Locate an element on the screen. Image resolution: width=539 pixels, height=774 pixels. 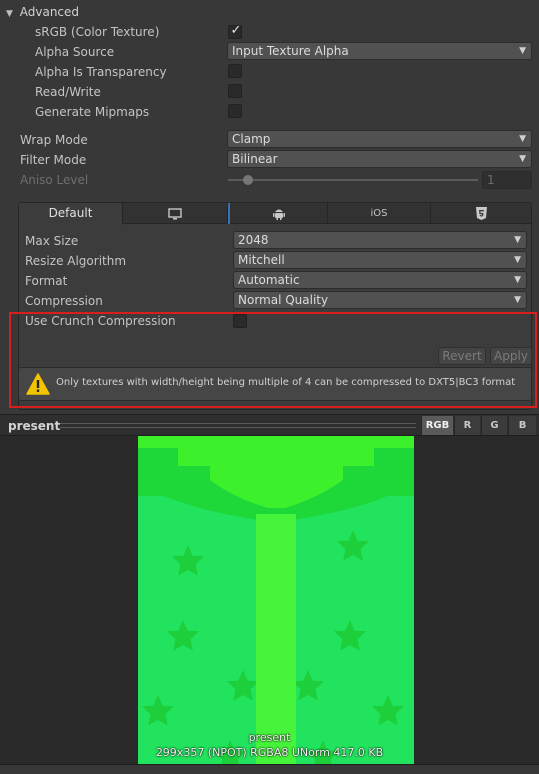
platform-tab-bar: Default iOS is located at coordinates (275, 214).